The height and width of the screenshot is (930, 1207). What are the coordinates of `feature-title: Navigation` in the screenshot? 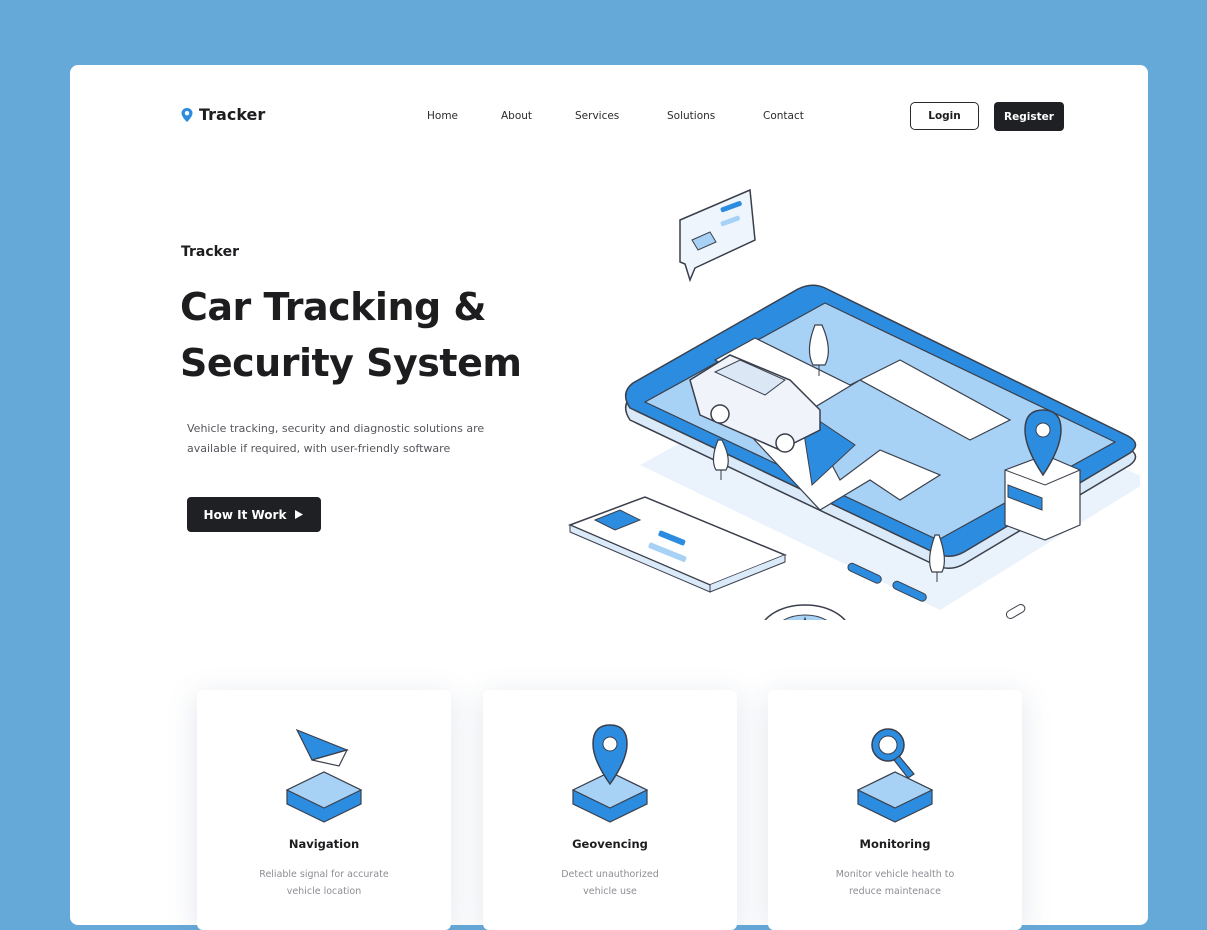 It's located at (324, 844).